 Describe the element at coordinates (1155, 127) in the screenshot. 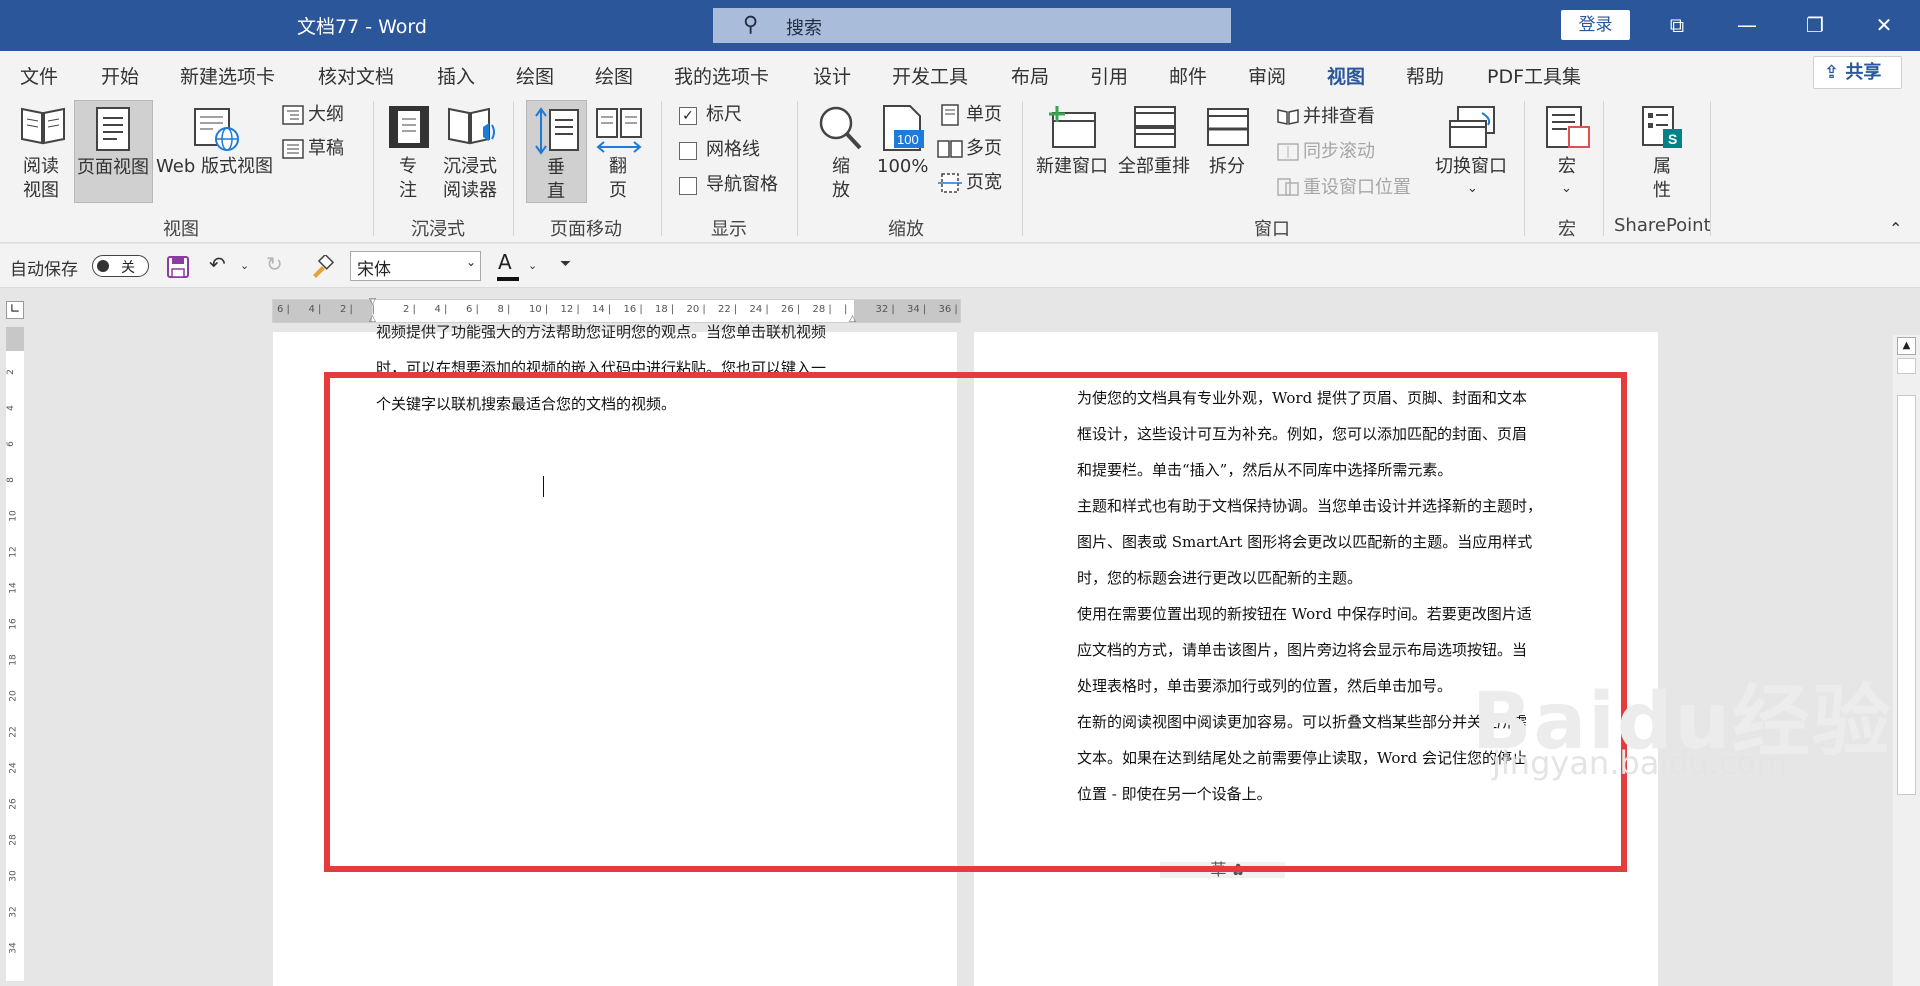

I see `arrange-all-icon` at that location.